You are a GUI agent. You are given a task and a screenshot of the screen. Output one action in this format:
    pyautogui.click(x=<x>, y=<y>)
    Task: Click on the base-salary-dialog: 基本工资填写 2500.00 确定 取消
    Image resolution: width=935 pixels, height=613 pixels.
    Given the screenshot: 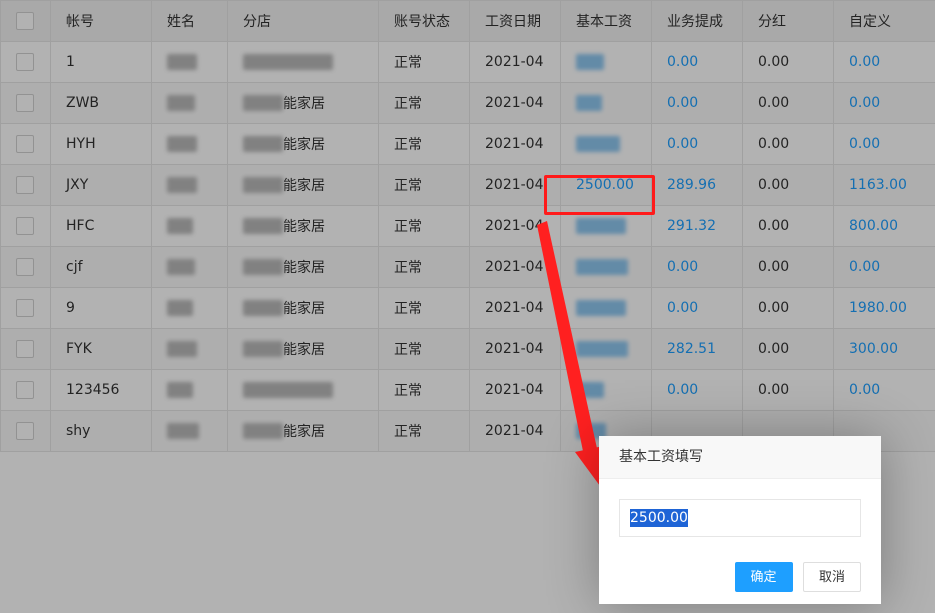 What is the action you would take?
    pyautogui.click(x=740, y=520)
    